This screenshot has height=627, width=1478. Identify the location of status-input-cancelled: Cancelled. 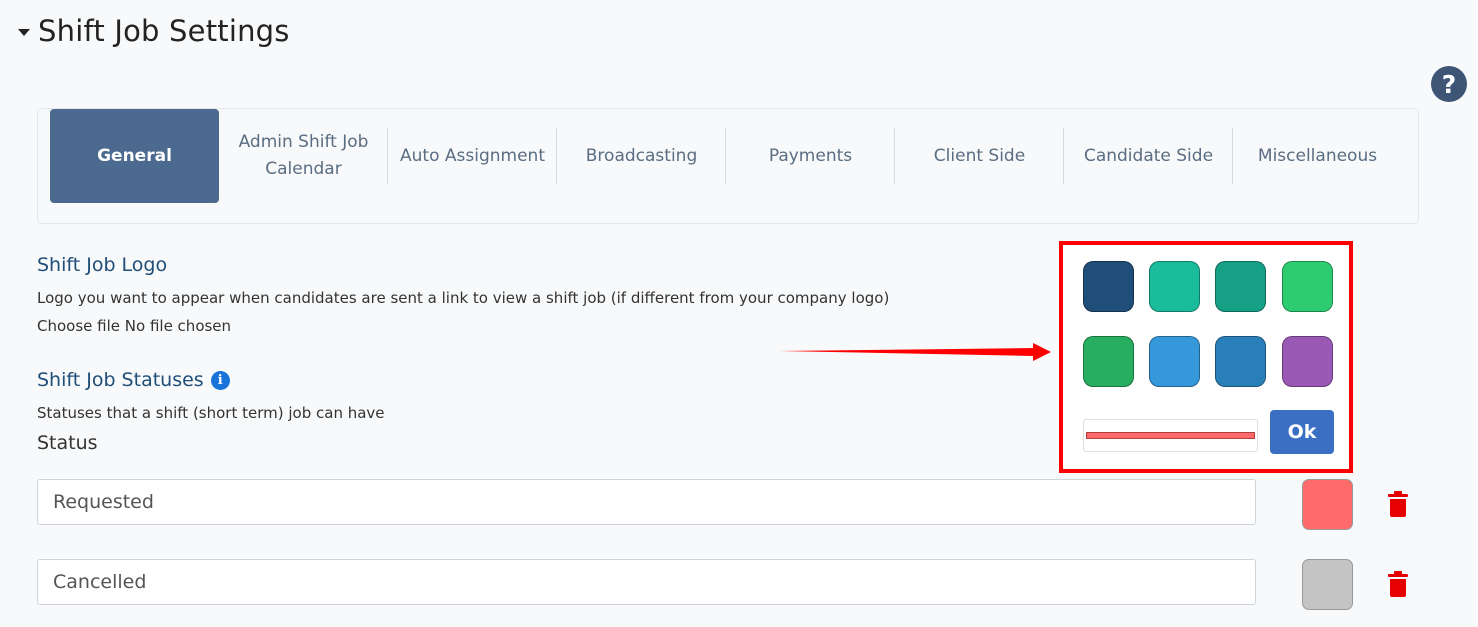
(646, 582).